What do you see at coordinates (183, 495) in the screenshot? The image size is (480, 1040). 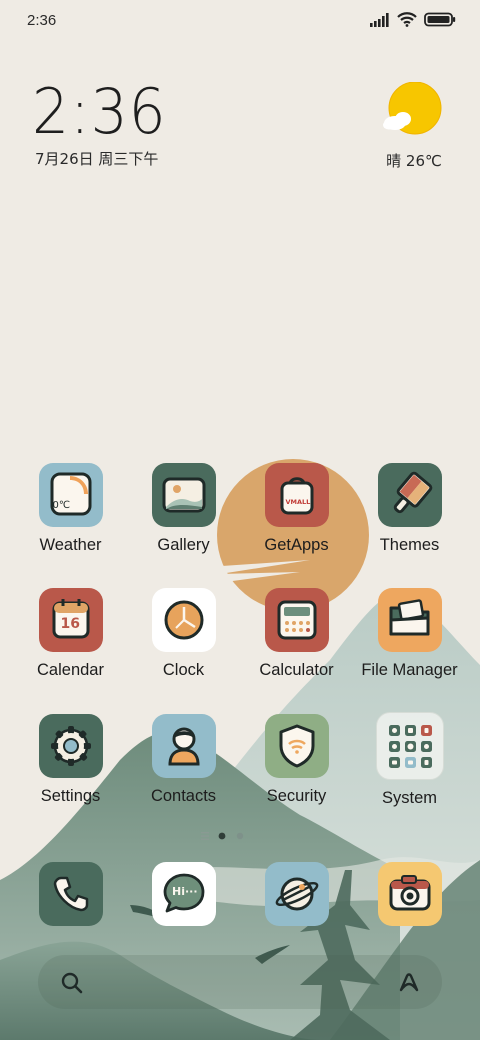 I see `gallery-icon` at bounding box center [183, 495].